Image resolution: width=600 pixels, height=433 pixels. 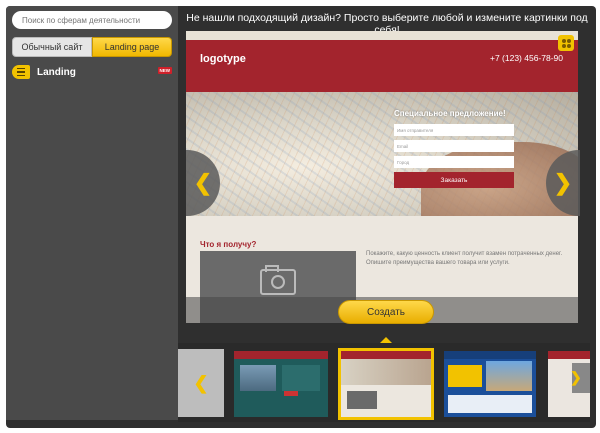 I want to click on carousel-next-arrow: ❯, so click(x=576, y=377).